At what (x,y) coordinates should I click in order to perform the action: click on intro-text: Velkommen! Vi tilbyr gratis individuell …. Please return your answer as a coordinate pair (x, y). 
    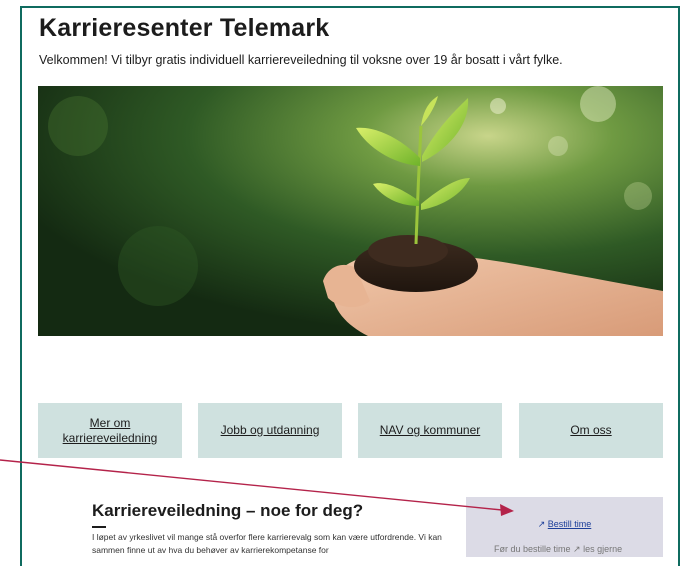
    Looking at the image, I should click on (301, 60).